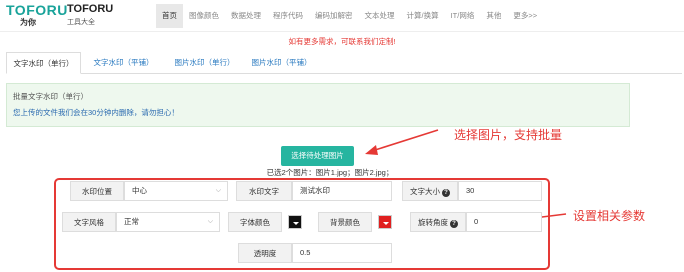  What do you see at coordinates (425, 191) in the screenshot?
I see `font-size-label-text: 文字大小` at bounding box center [425, 191].